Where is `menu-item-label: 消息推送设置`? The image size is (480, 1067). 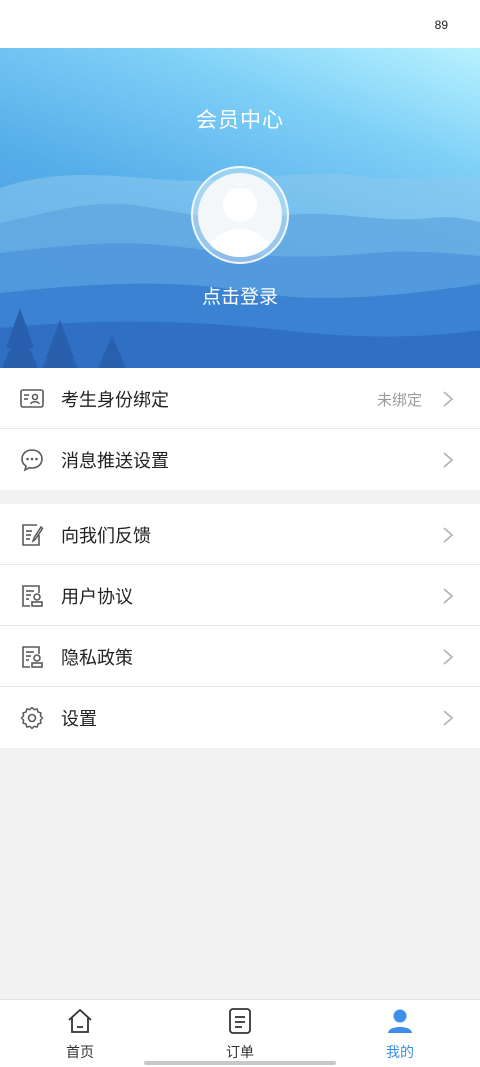
menu-item-label: 消息推送设置 is located at coordinates (115, 461).